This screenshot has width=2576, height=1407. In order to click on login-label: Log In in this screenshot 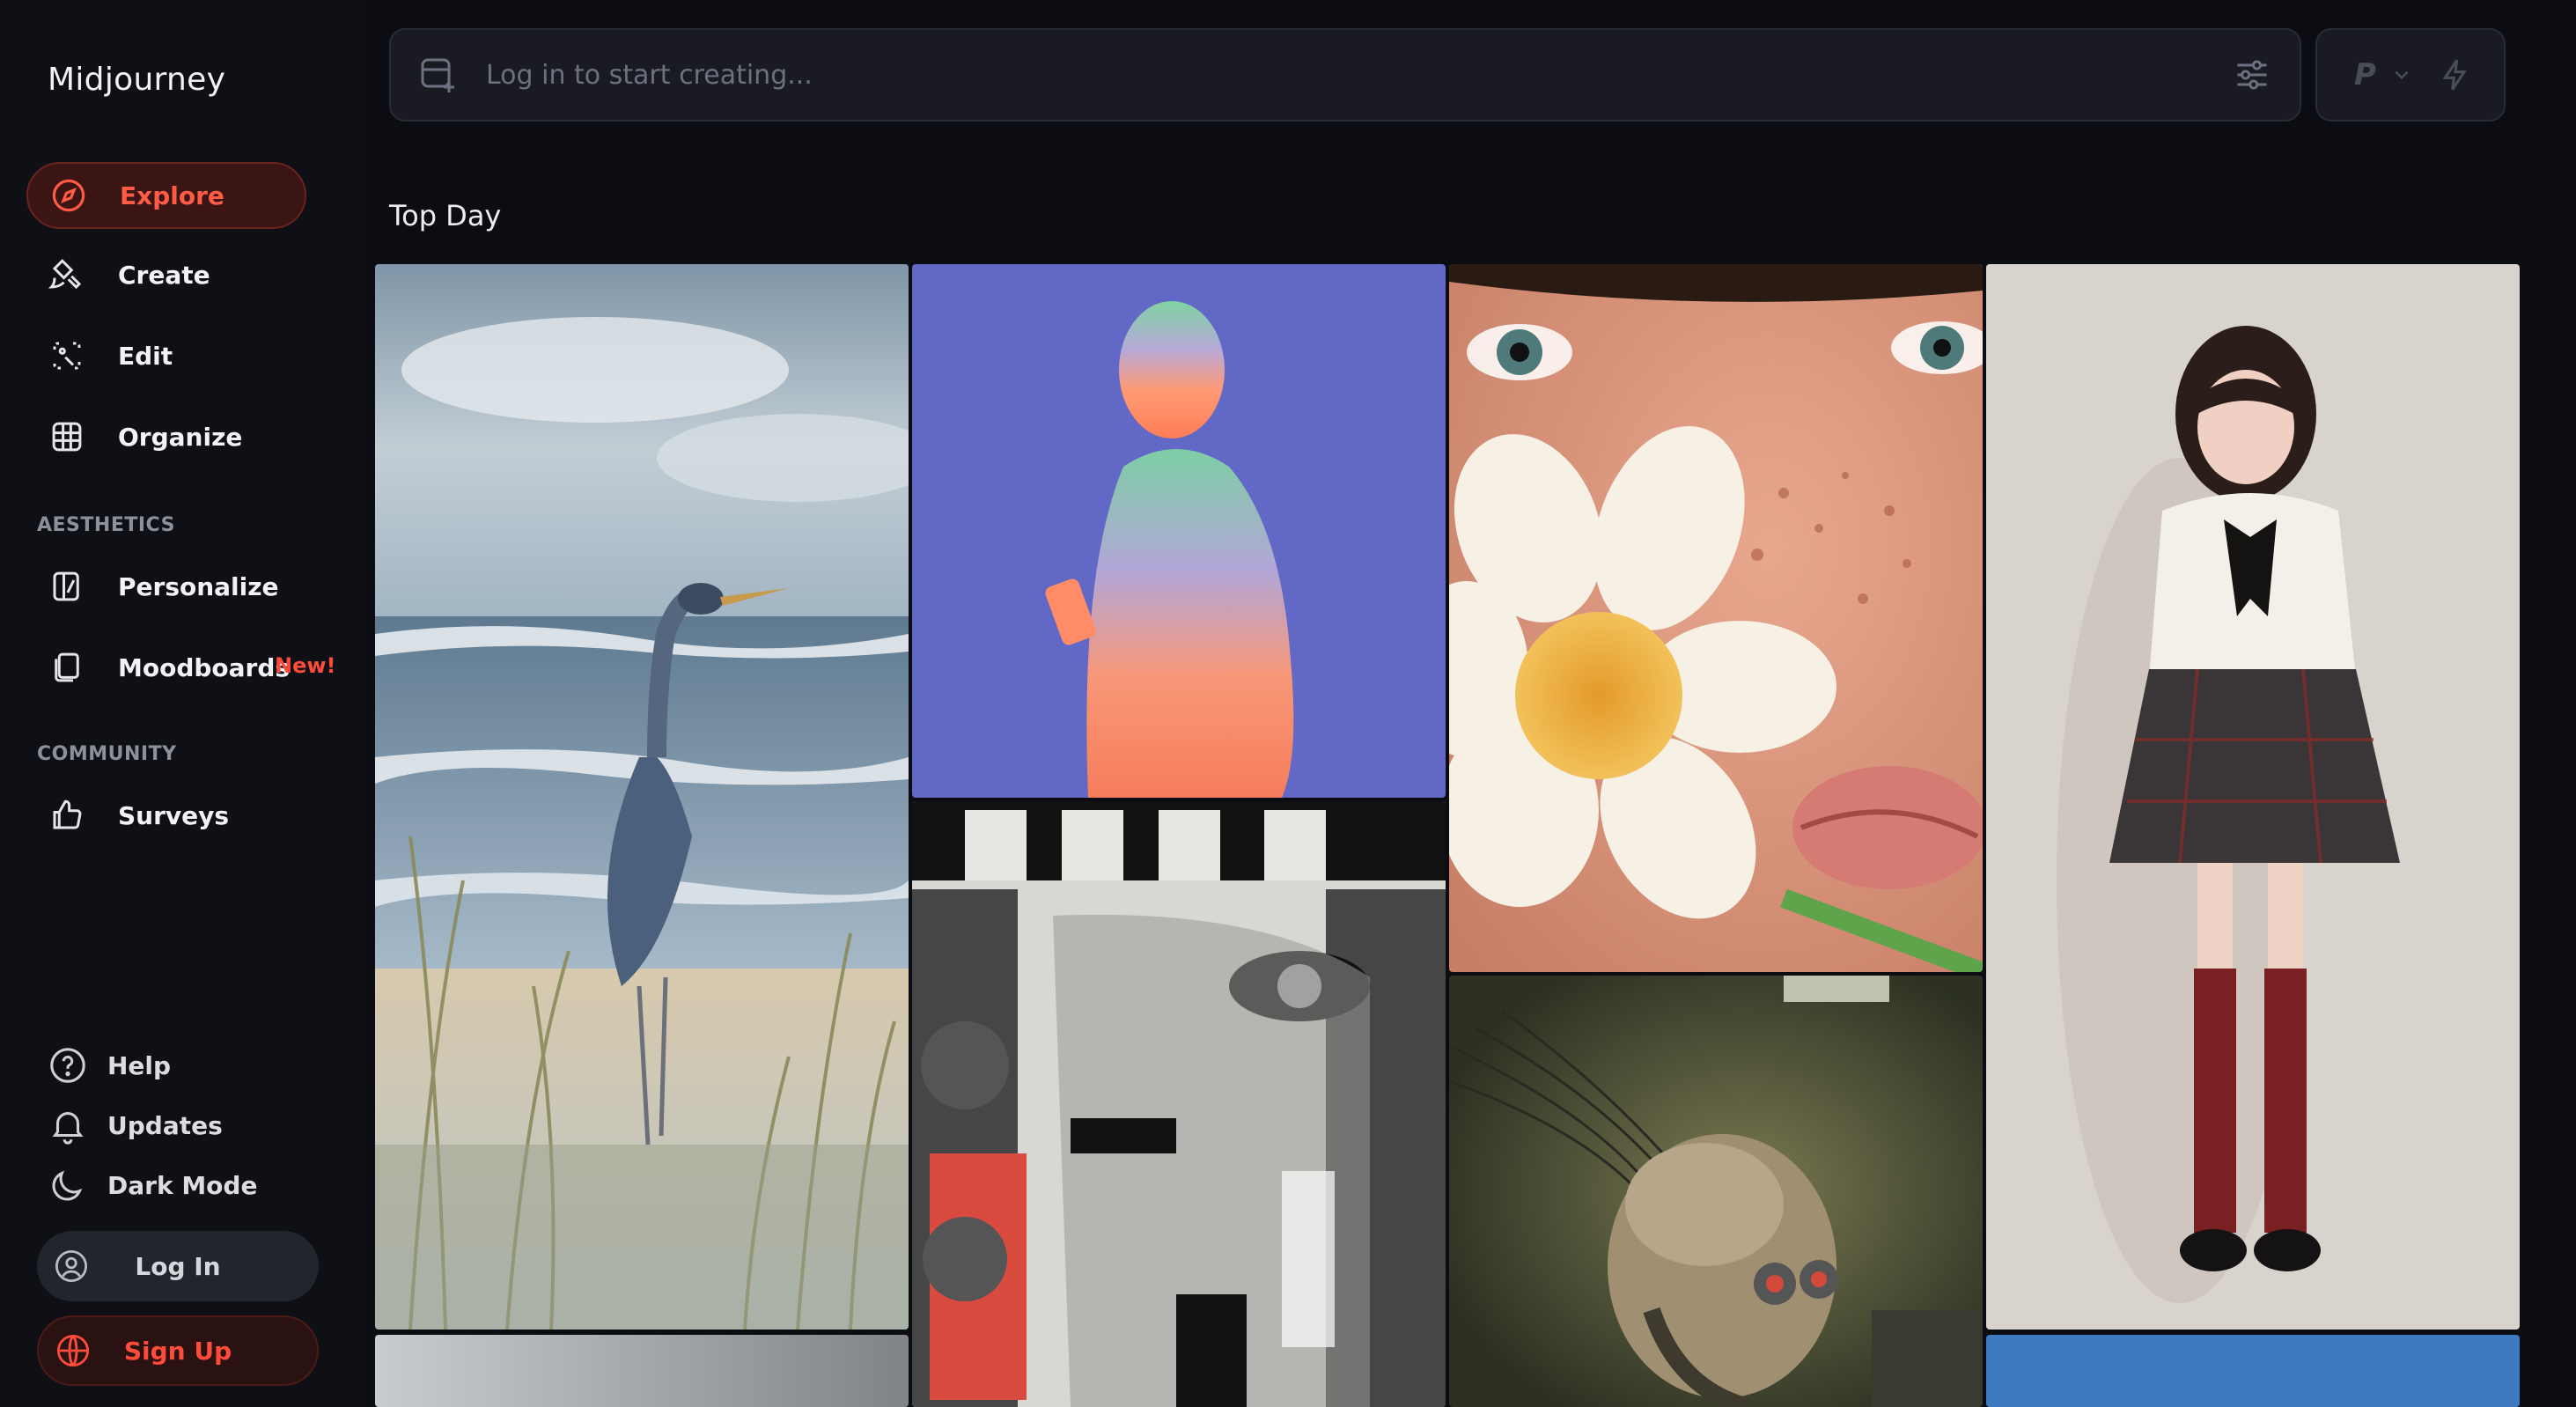, I will do `click(178, 1266)`.